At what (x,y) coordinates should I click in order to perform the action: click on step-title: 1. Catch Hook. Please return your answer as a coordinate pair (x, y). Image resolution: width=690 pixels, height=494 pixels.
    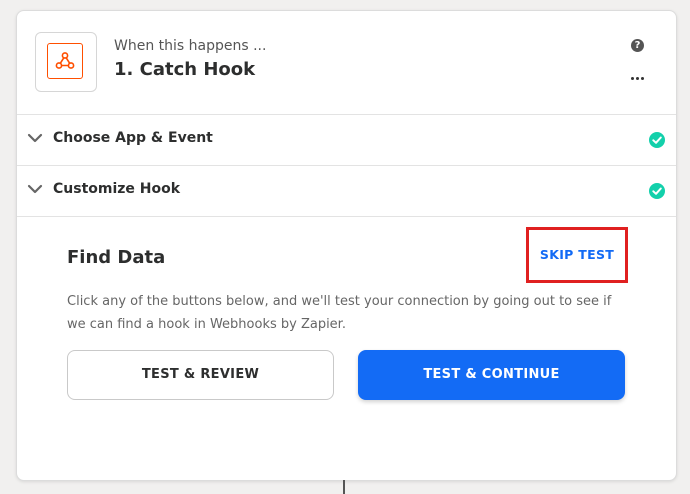
    Looking at the image, I should click on (185, 69).